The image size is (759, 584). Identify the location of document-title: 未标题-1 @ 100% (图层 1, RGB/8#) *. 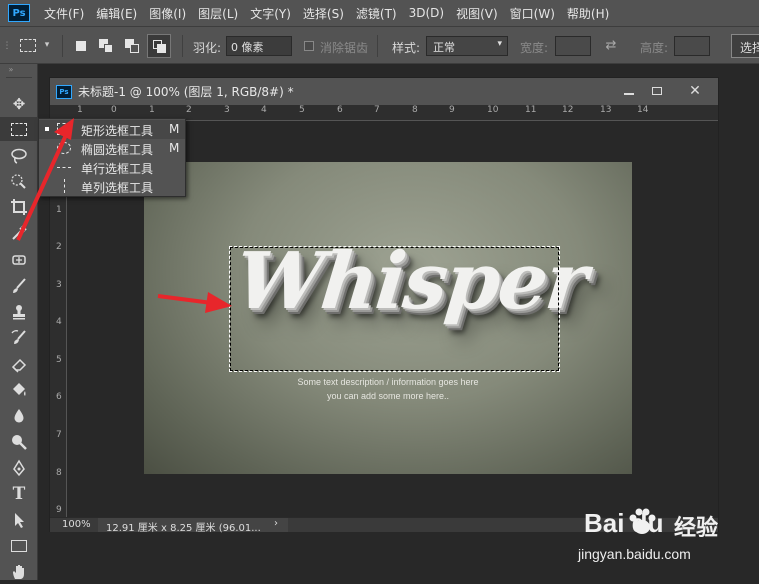
(186, 92).